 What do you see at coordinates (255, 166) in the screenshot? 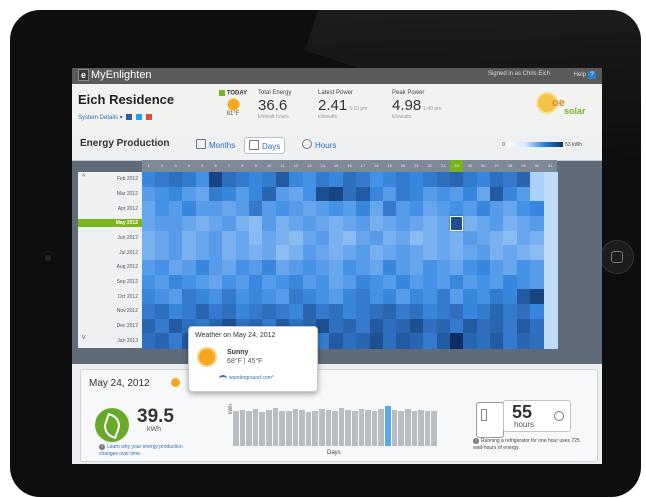
I see `day-label: 9` at bounding box center [255, 166].